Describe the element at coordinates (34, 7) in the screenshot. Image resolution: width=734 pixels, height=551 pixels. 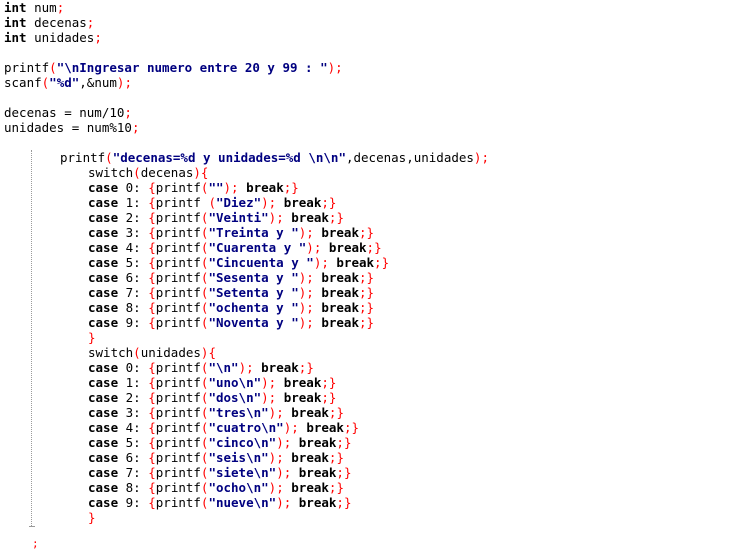
I see `code-line: int num;` at that location.